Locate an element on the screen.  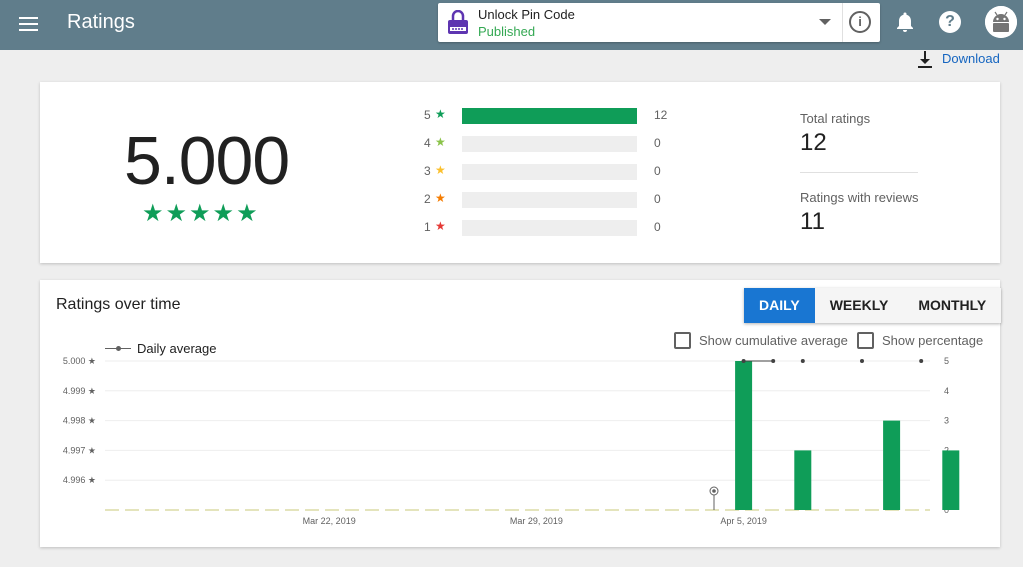
app-selector: Unlock Pin Code Published i is located at coordinates (659, 22).